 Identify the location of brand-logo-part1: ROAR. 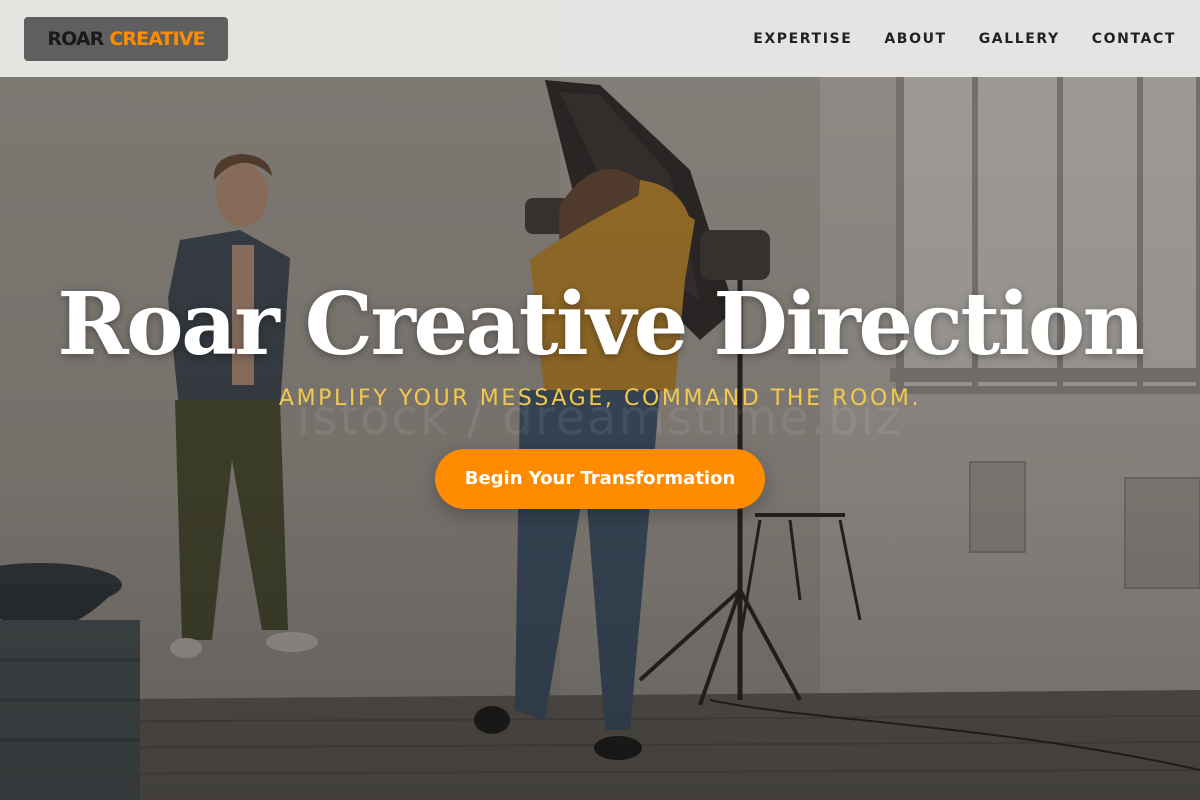
(75, 38).